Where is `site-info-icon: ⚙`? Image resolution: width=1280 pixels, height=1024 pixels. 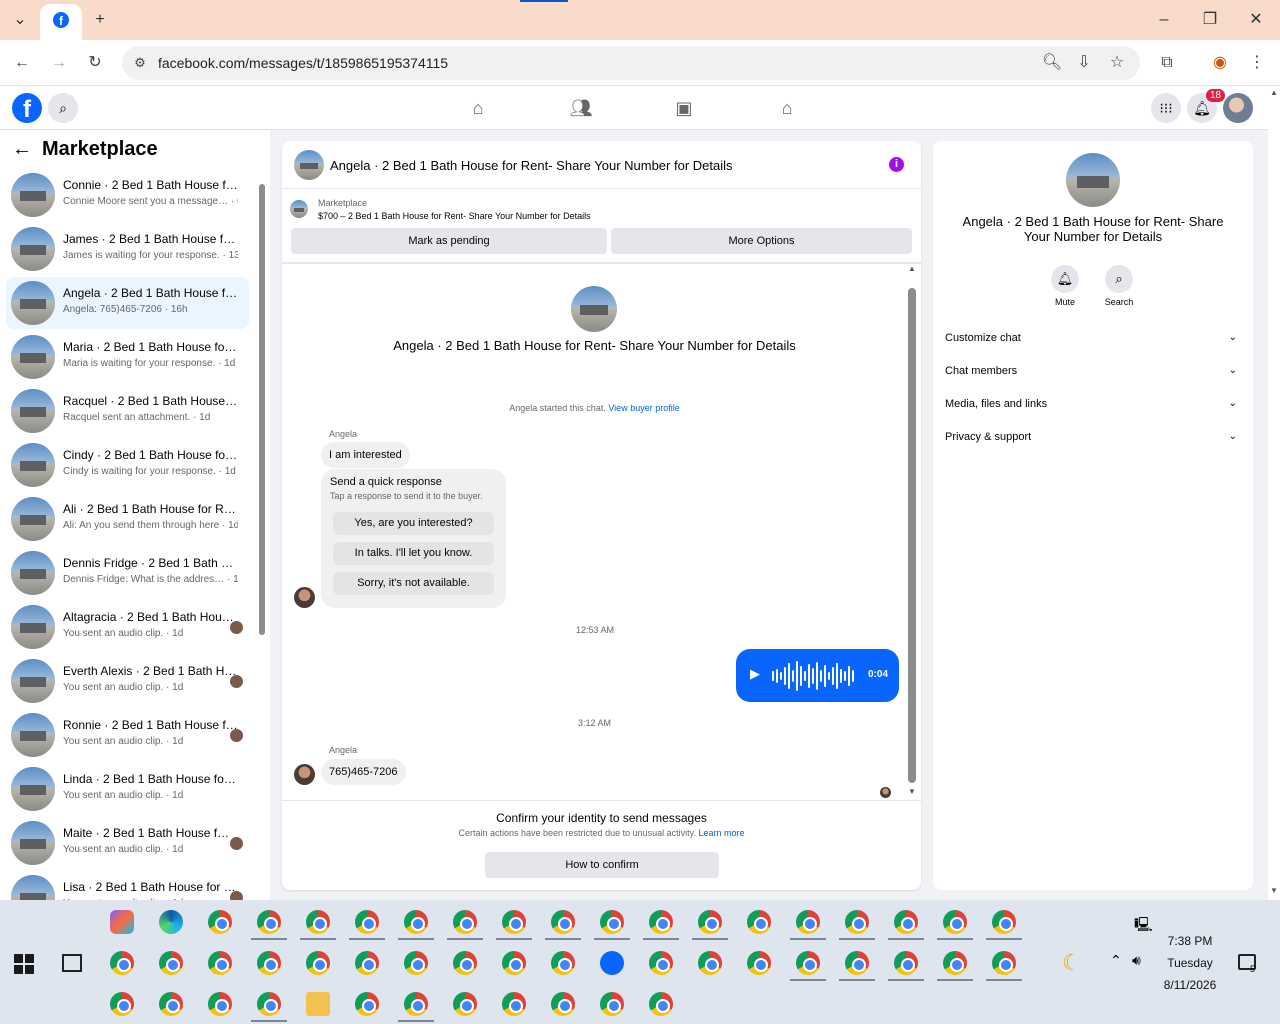 site-info-icon: ⚙ is located at coordinates (140, 63).